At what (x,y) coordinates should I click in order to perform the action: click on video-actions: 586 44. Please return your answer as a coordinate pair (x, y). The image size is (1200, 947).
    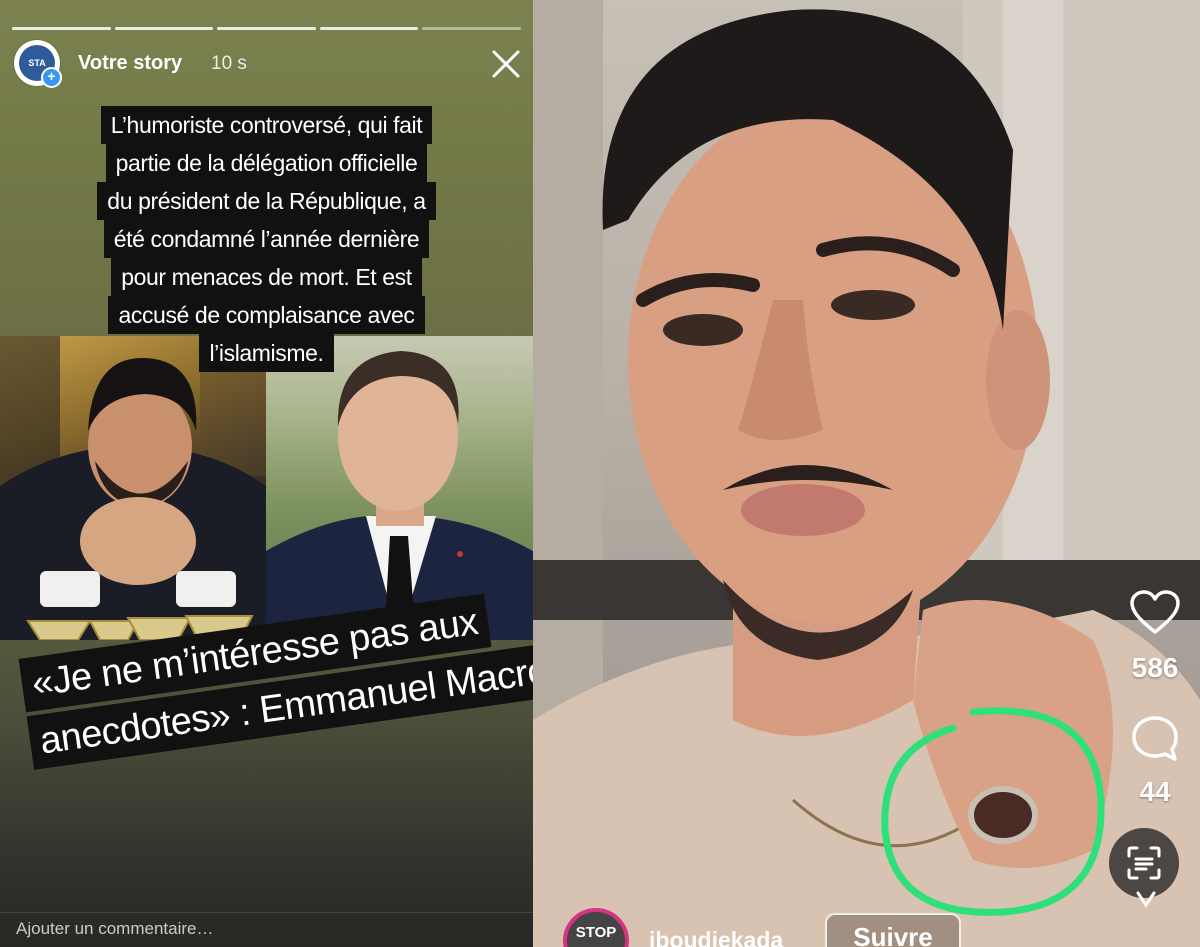
    Looking at the image, I should click on (1155, 699).